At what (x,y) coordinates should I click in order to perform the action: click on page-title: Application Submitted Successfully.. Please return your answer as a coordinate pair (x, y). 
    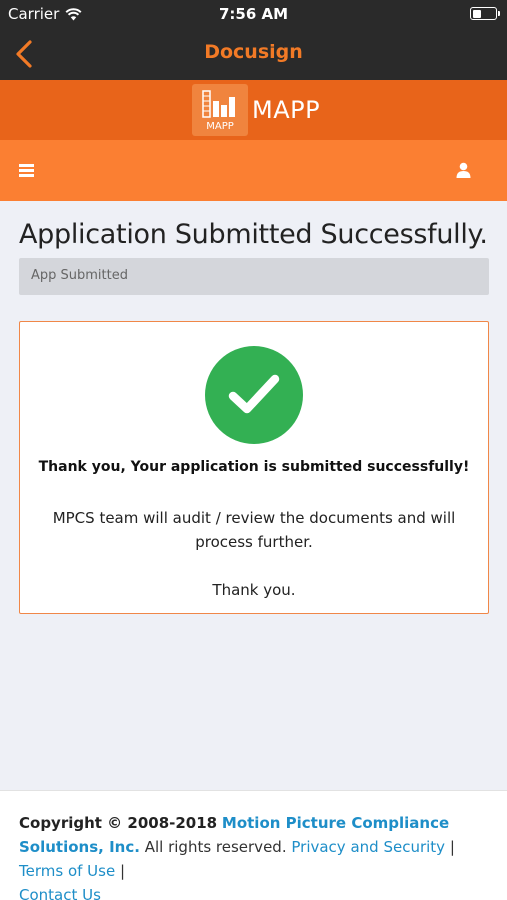
    Looking at the image, I should click on (253, 234).